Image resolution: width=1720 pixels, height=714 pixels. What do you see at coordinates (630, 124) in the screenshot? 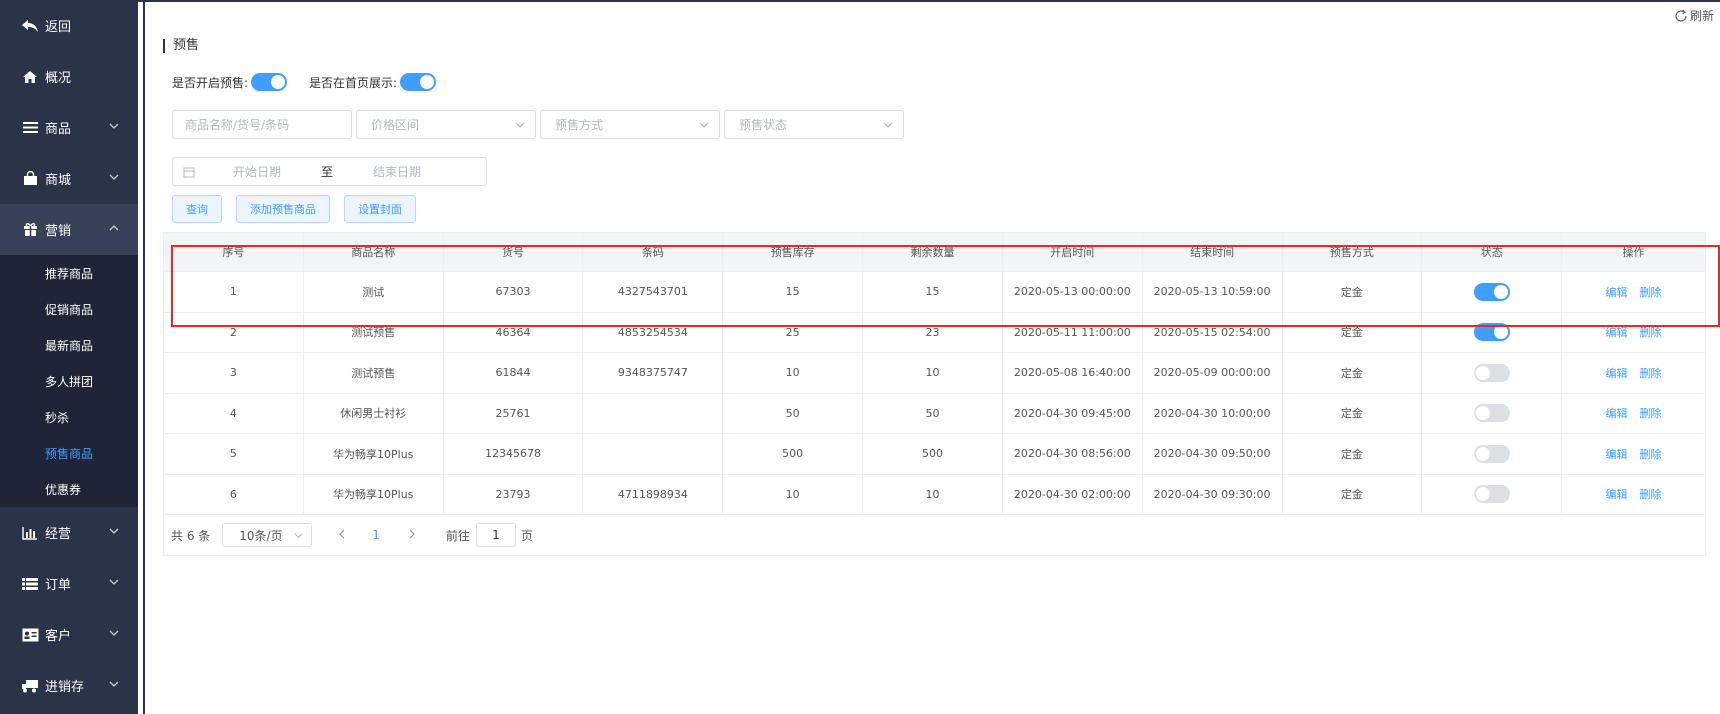
I see `presale-method-select: 预售方式` at bounding box center [630, 124].